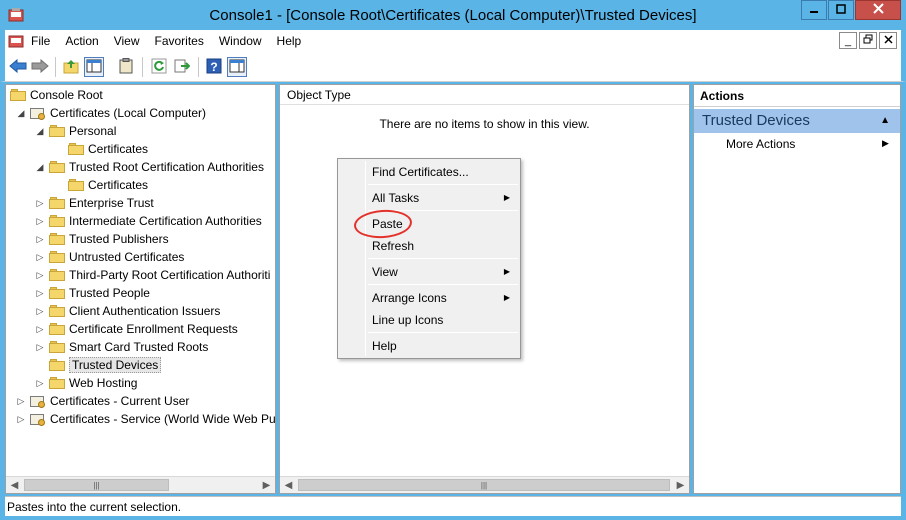 The height and width of the screenshot is (520, 906). I want to click on child-close-button, so click(888, 40).